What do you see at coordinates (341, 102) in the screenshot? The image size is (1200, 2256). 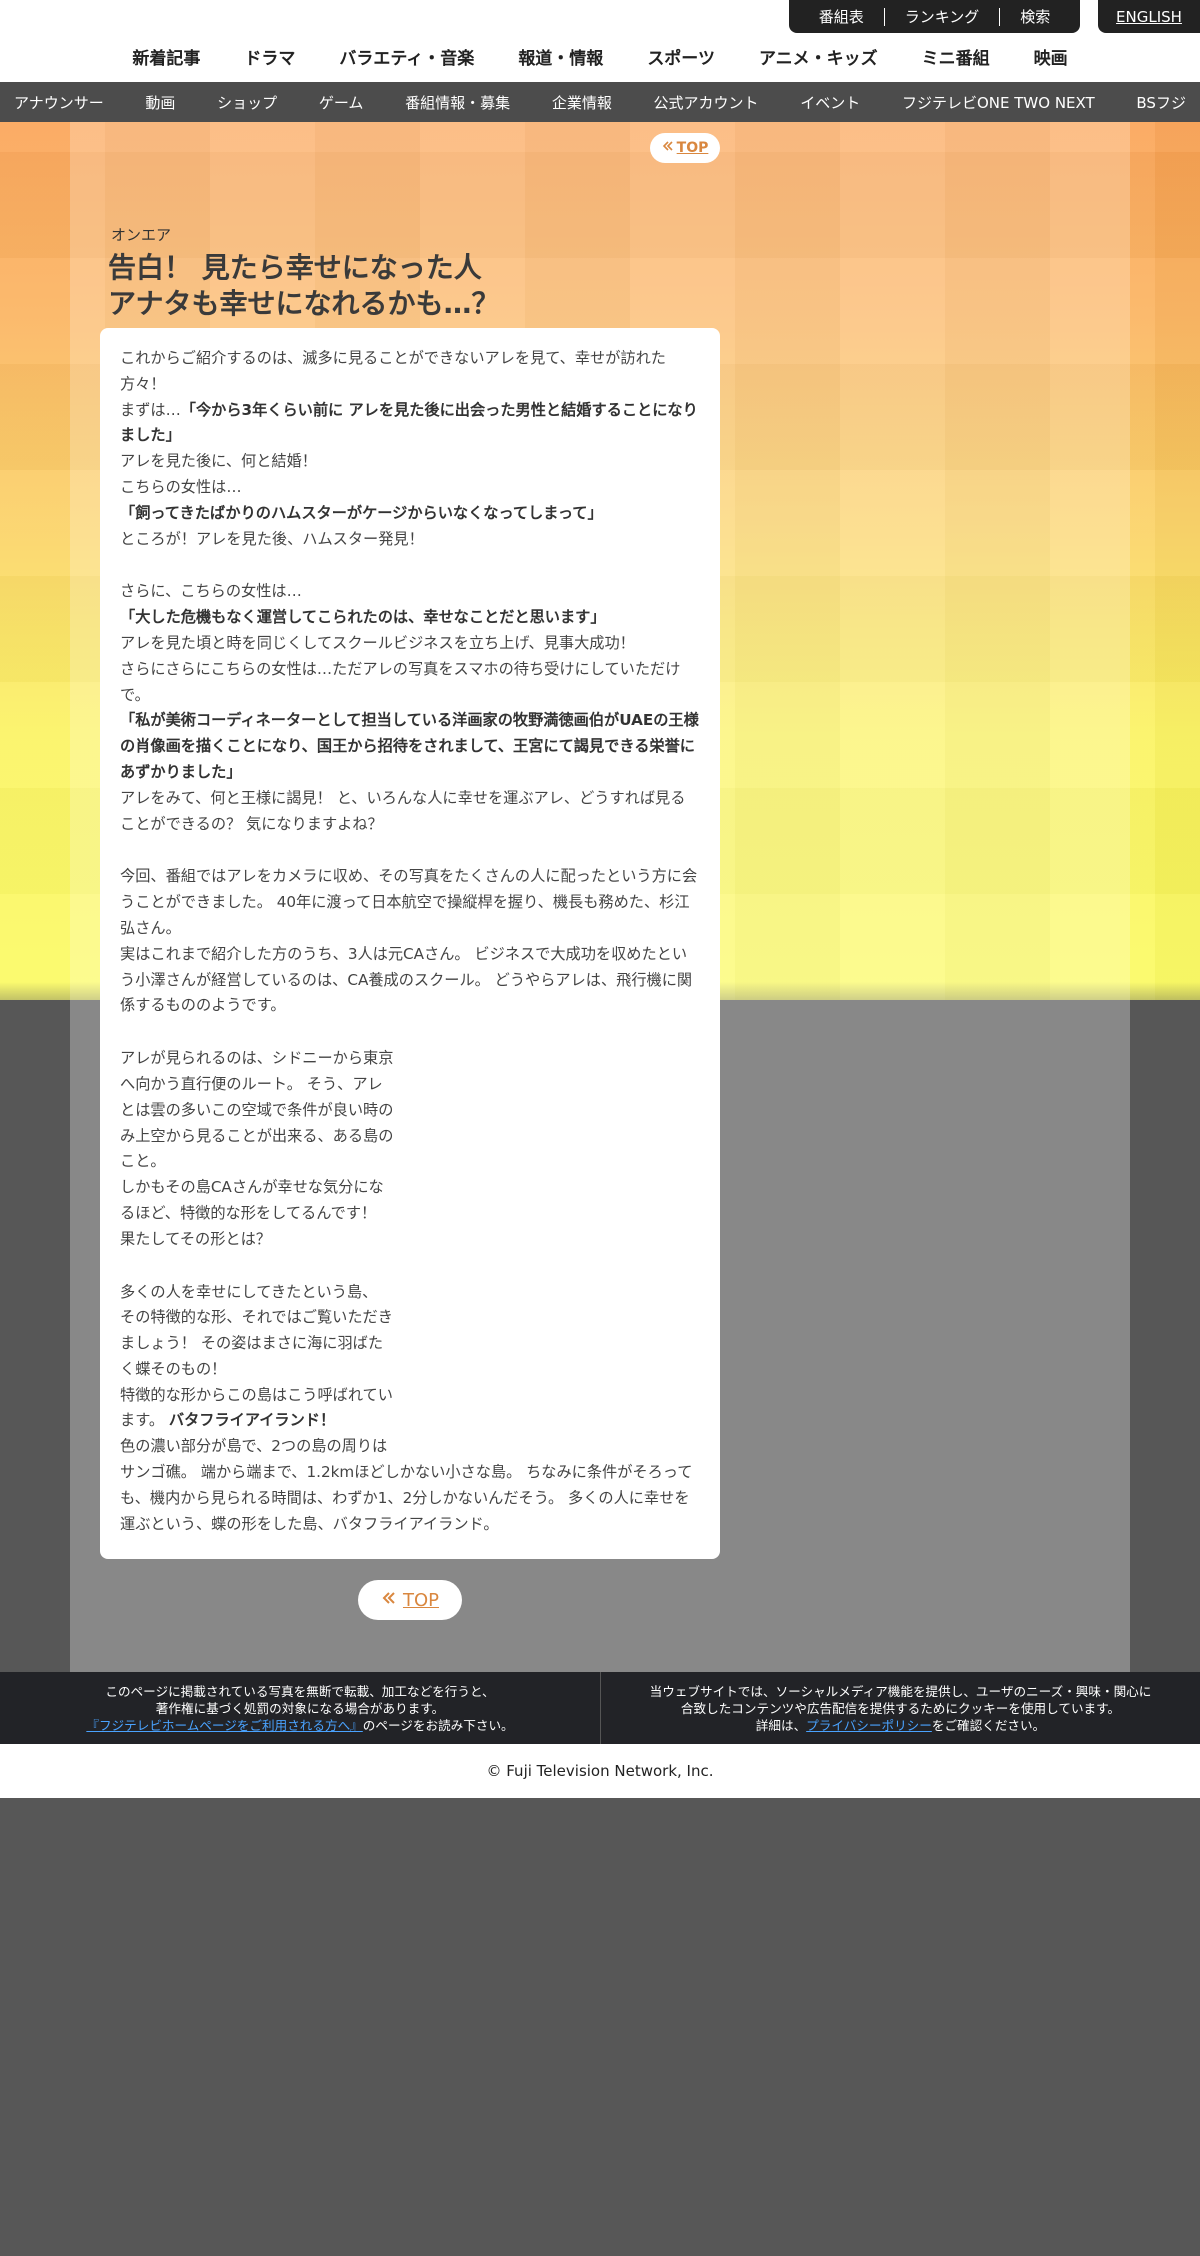 I see `sub-nav-item-game: ゲーム` at bounding box center [341, 102].